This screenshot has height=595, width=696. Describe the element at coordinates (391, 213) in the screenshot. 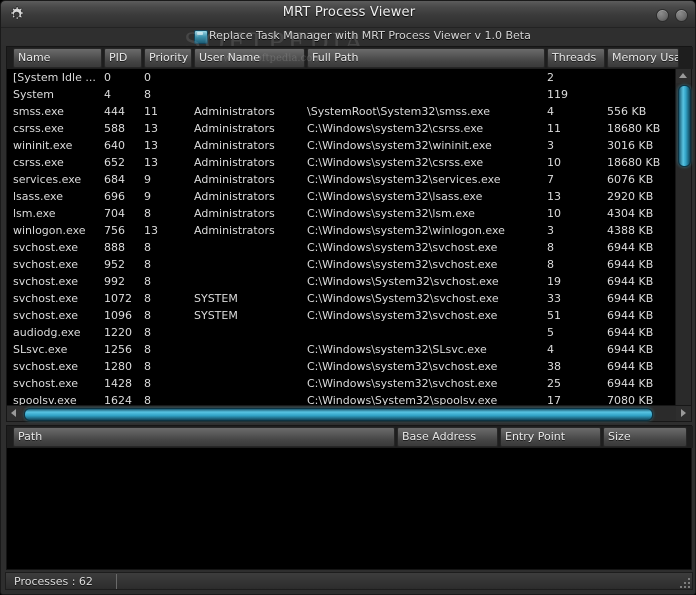

I see `cell-path: C:\Windows\system32\lsm.exe` at that location.